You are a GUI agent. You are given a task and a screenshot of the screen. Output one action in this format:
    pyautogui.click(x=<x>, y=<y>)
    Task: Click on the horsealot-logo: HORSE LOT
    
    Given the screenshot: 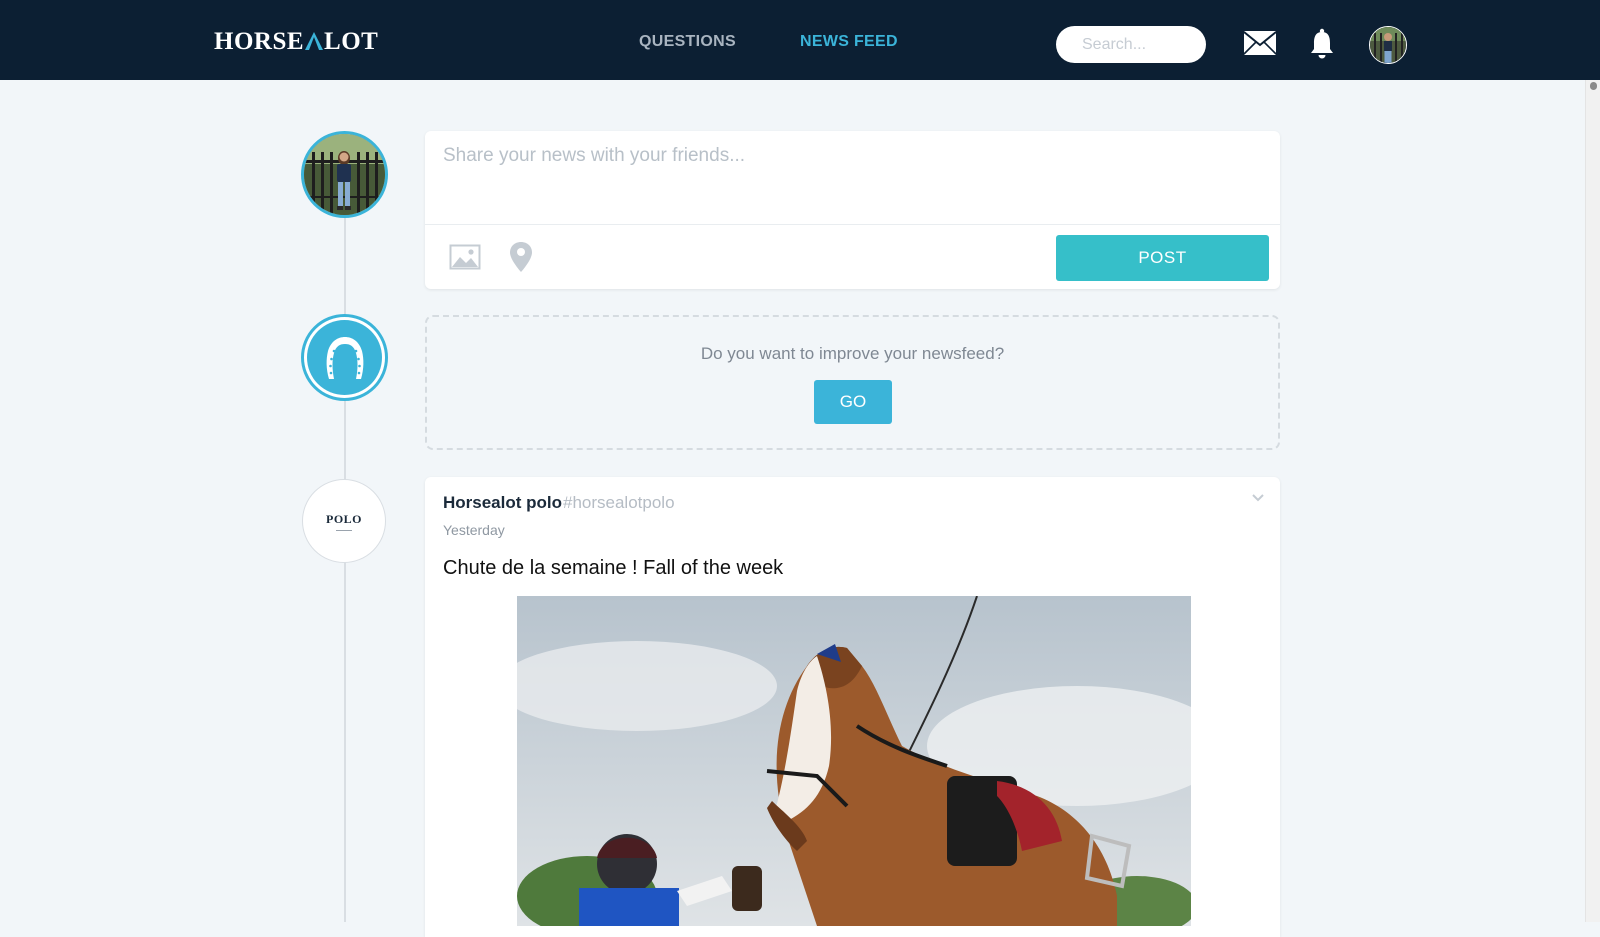 What is the action you would take?
    pyautogui.click(x=296, y=42)
    